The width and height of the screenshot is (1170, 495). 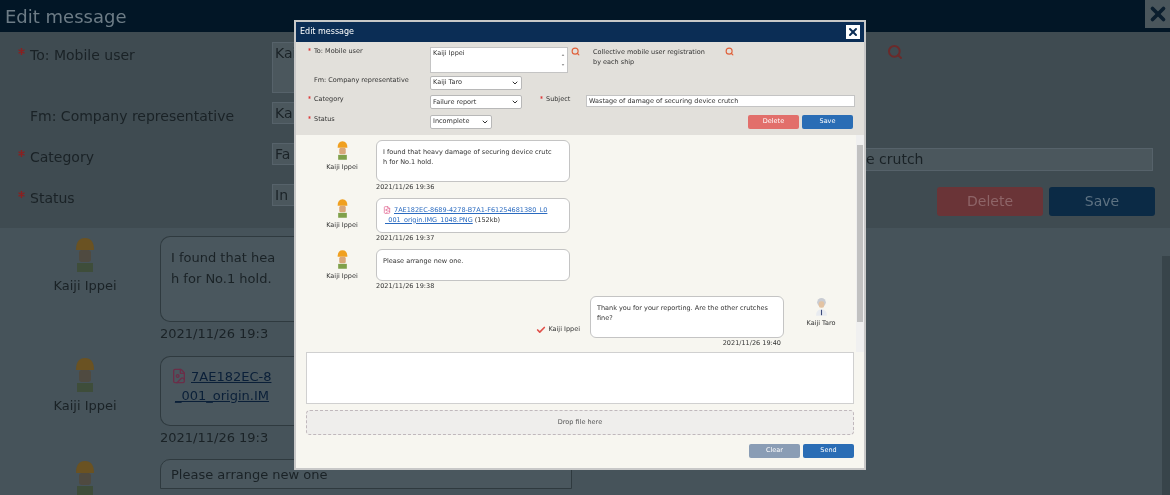 What do you see at coordinates (231, 376) in the screenshot?
I see `file-link: 7AE182EC-8` at bounding box center [231, 376].